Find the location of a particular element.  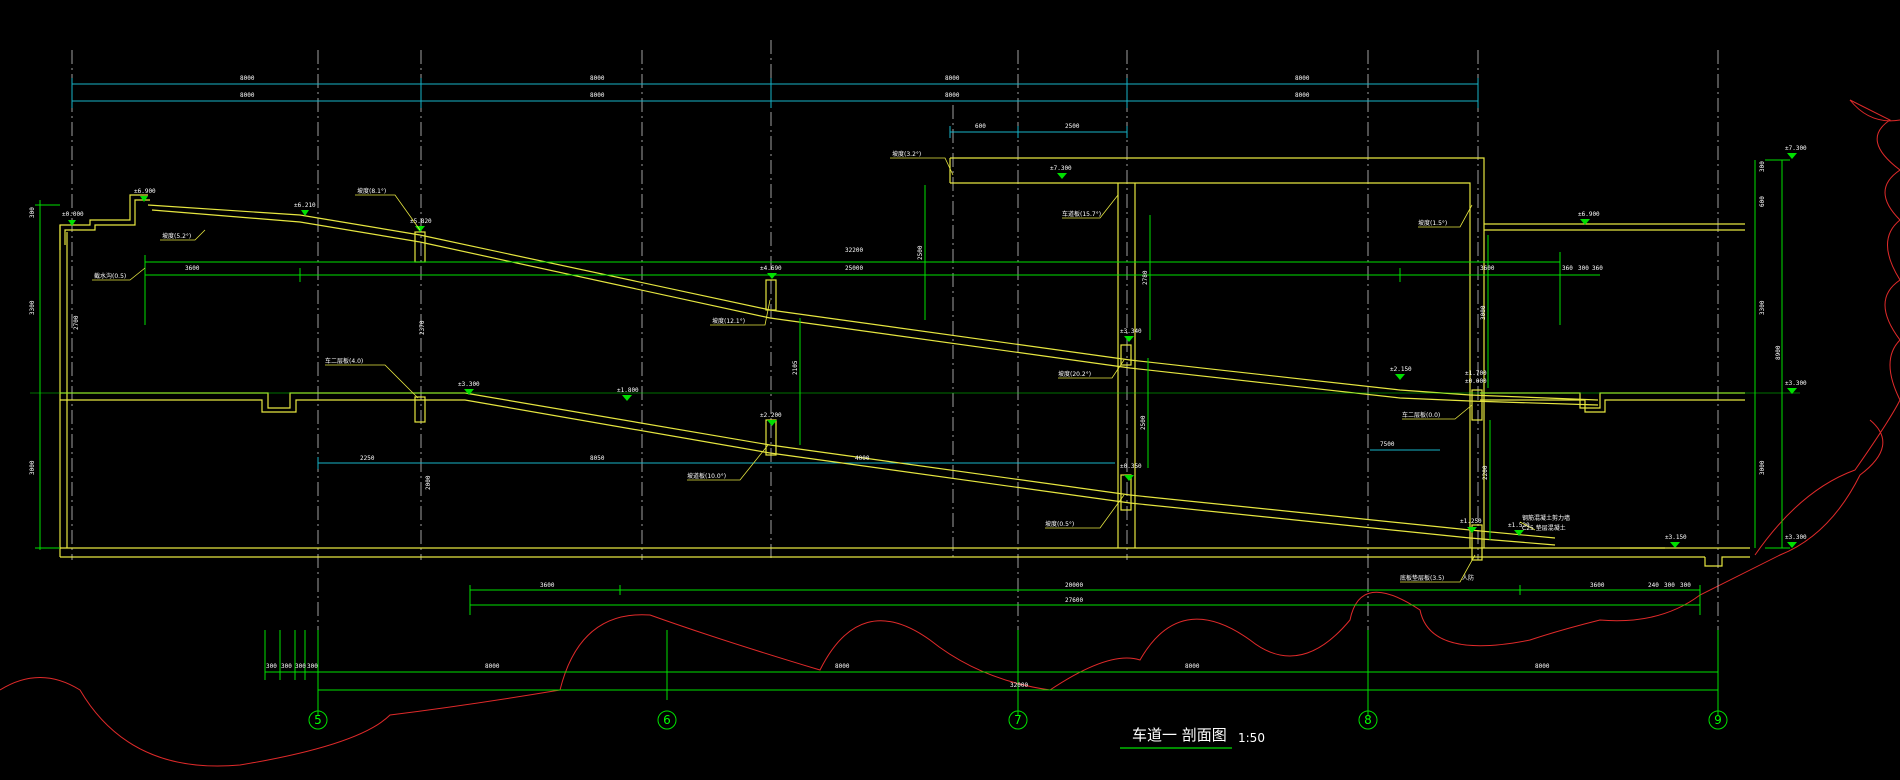

dim-axis-small-a: 300 is located at coordinates (271, 666).